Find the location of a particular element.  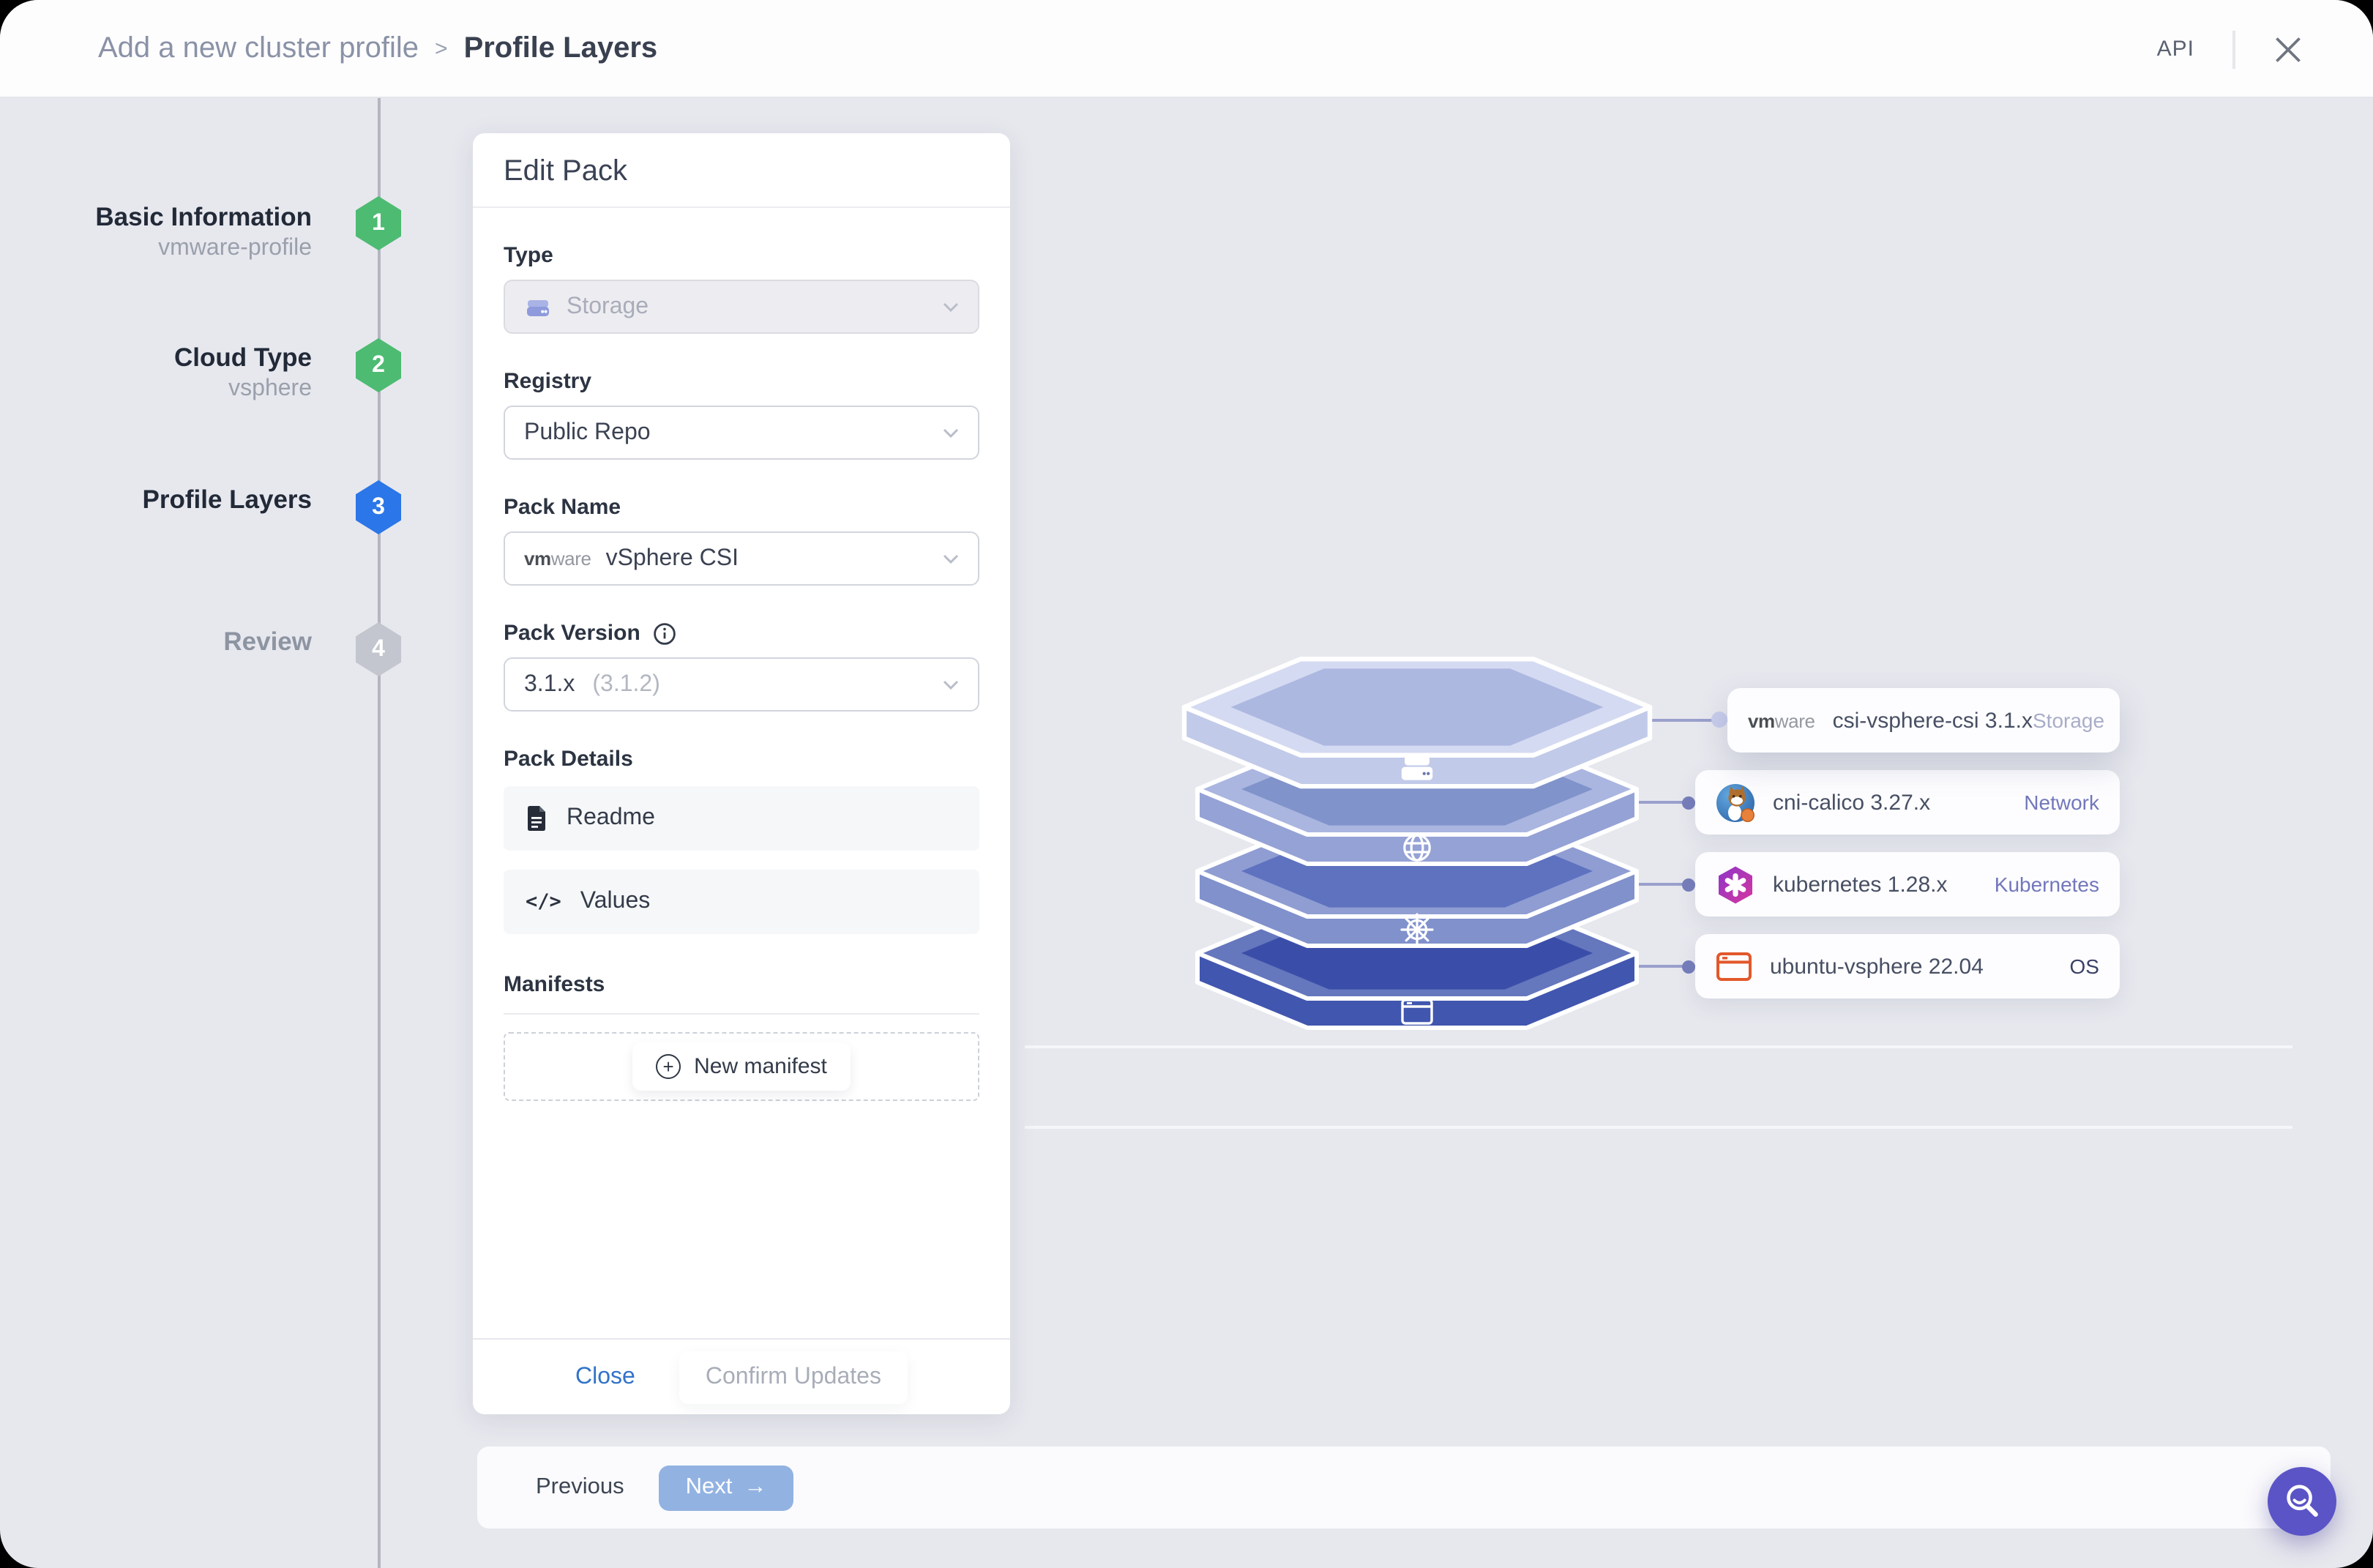

stepper-label-review: Review is located at coordinates (156, 641).